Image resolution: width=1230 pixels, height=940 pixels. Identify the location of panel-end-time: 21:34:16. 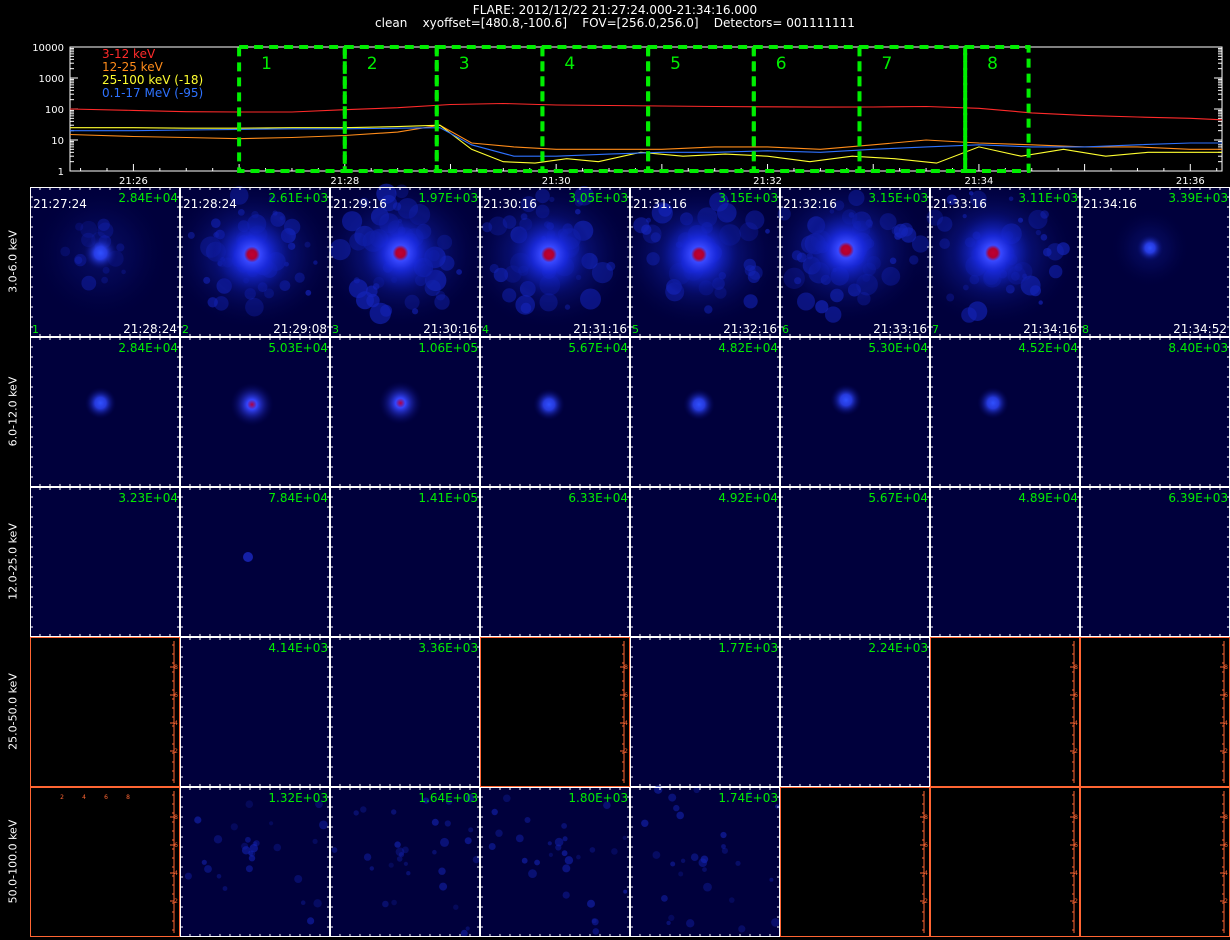
(1050, 329).